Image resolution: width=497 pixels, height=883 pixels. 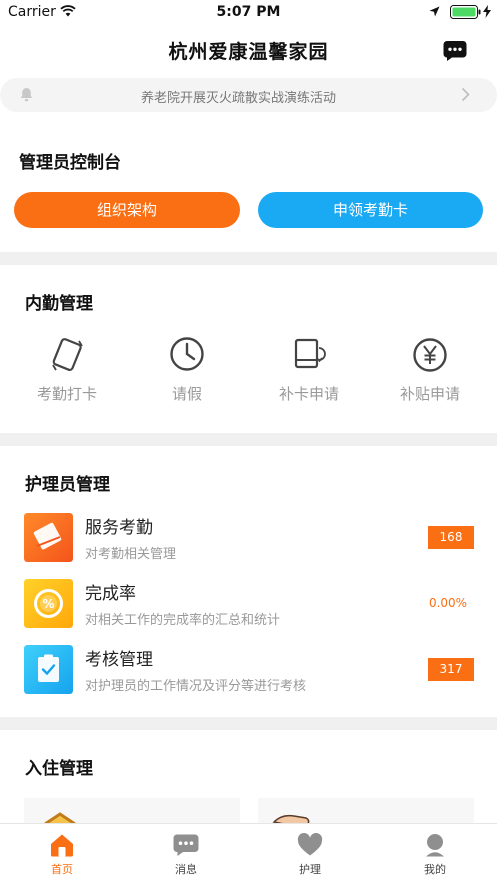 What do you see at coordinates (455, 51) in the screenshot?
I see `chat-icon` at bounding box center [455, 51].